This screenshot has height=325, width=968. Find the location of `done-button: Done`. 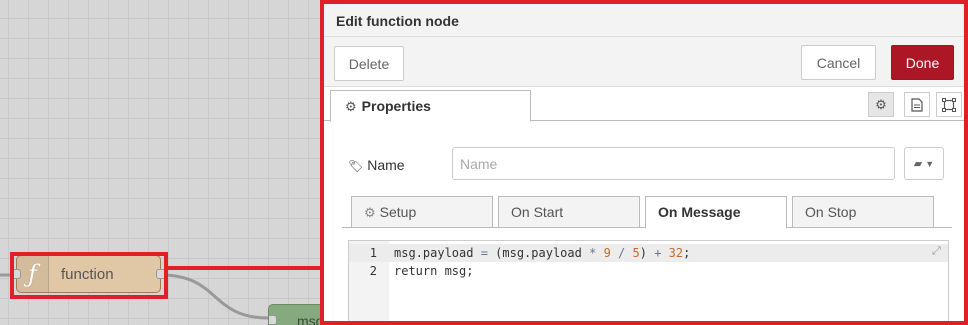

done-button: Done is located at coordinates (922, 62).